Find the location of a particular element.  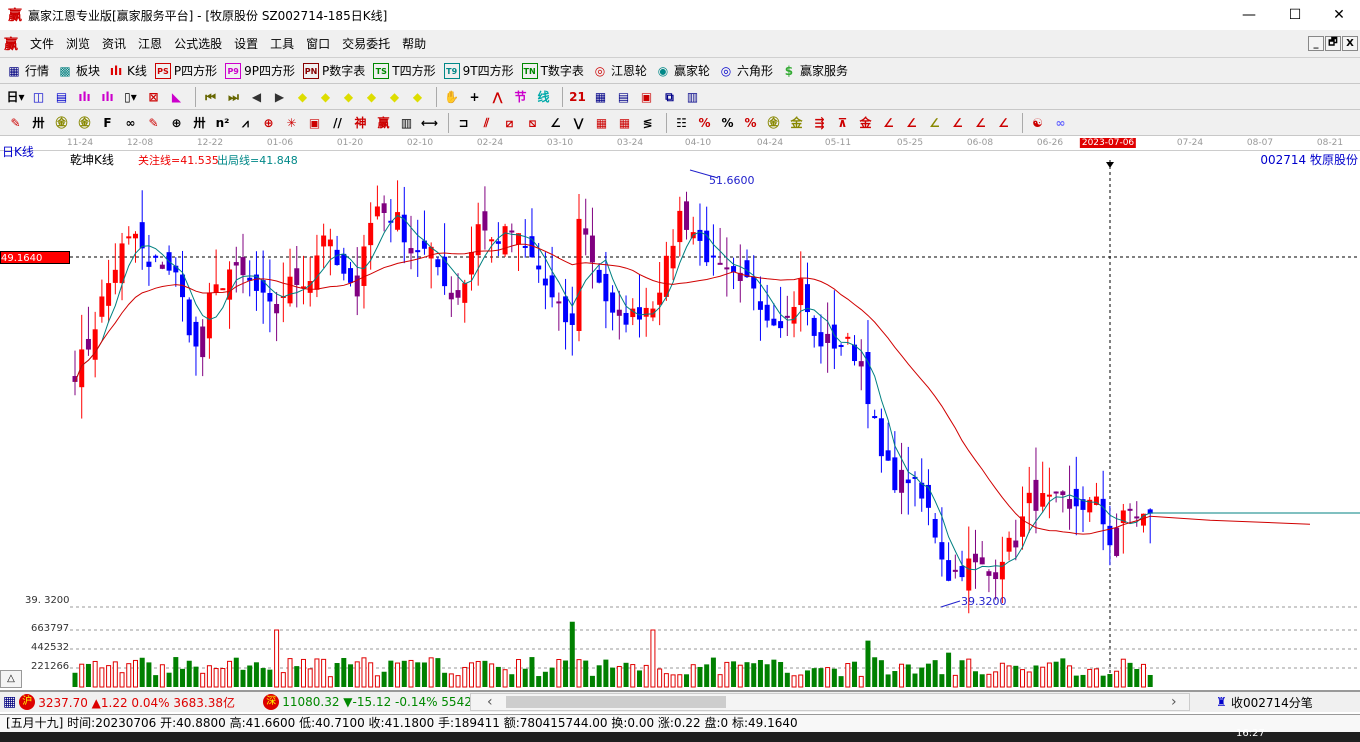

menu-item: 窗口 is located at coordinates (318, 43).